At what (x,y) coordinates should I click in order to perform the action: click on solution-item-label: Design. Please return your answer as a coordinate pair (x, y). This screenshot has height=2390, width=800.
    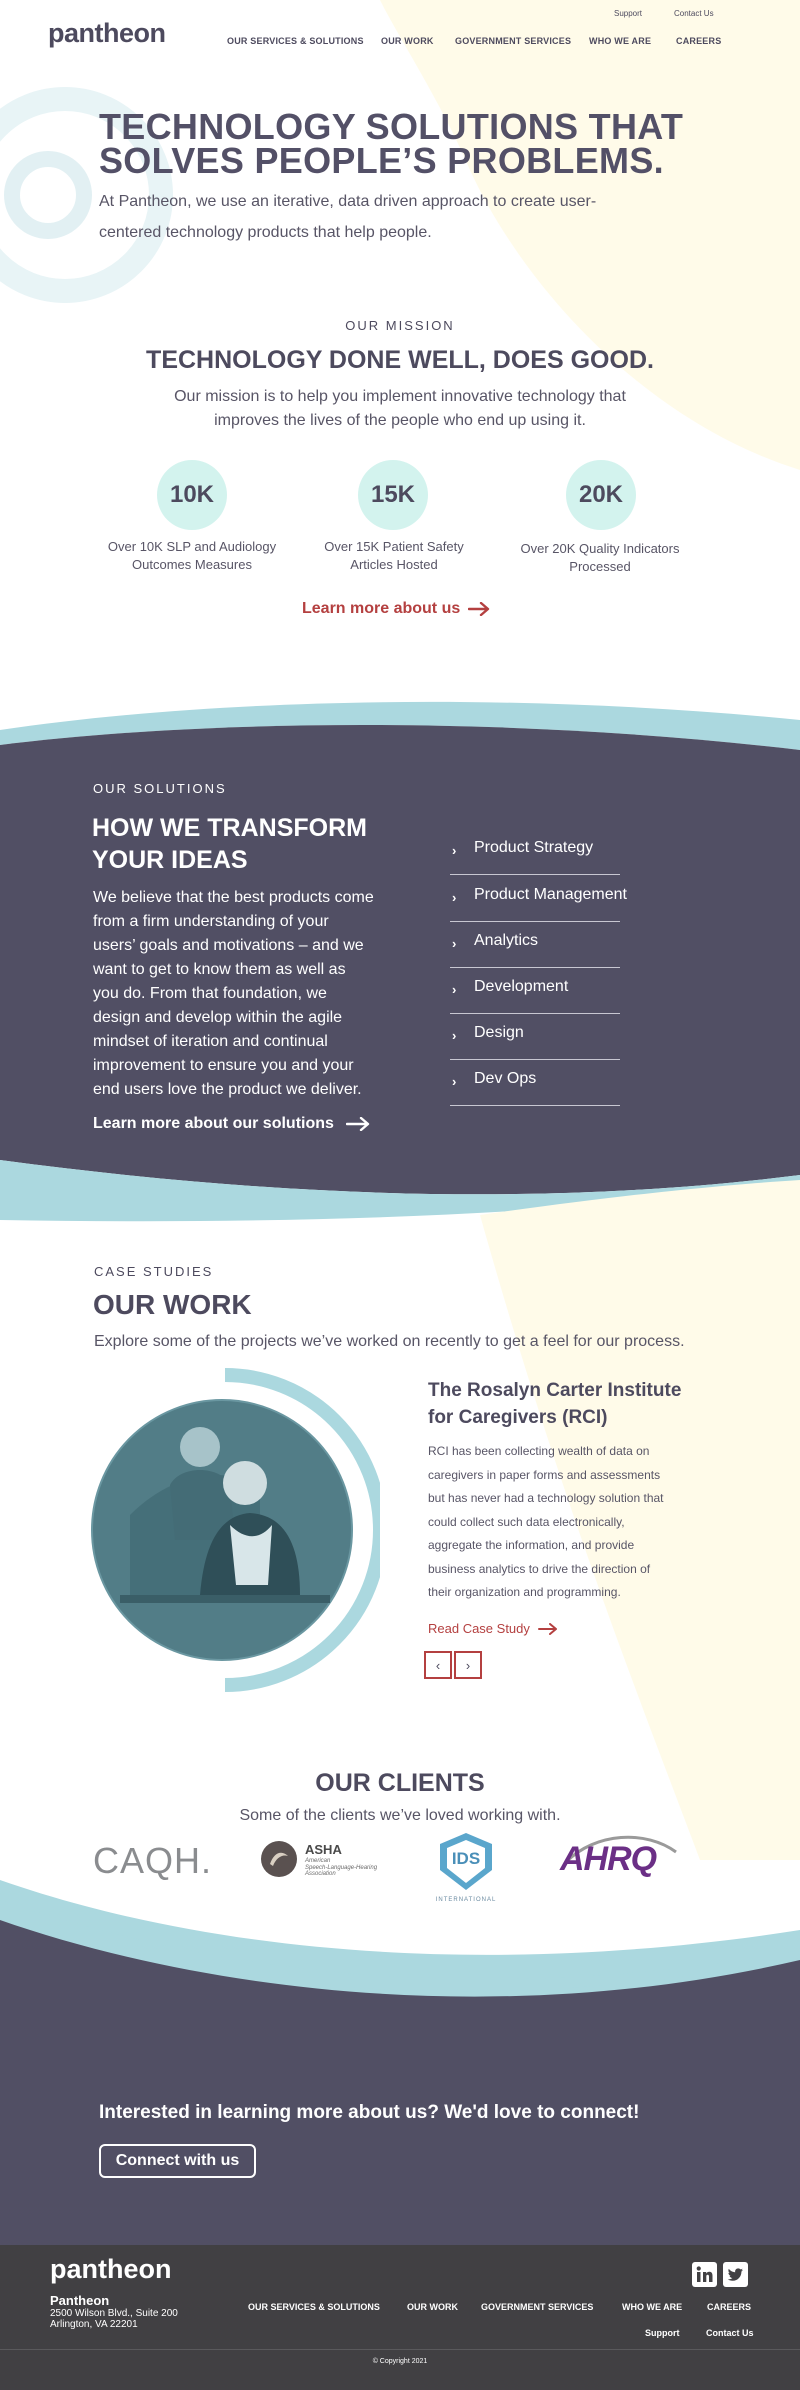
    Looking at the image, I should click on (499, 1032).